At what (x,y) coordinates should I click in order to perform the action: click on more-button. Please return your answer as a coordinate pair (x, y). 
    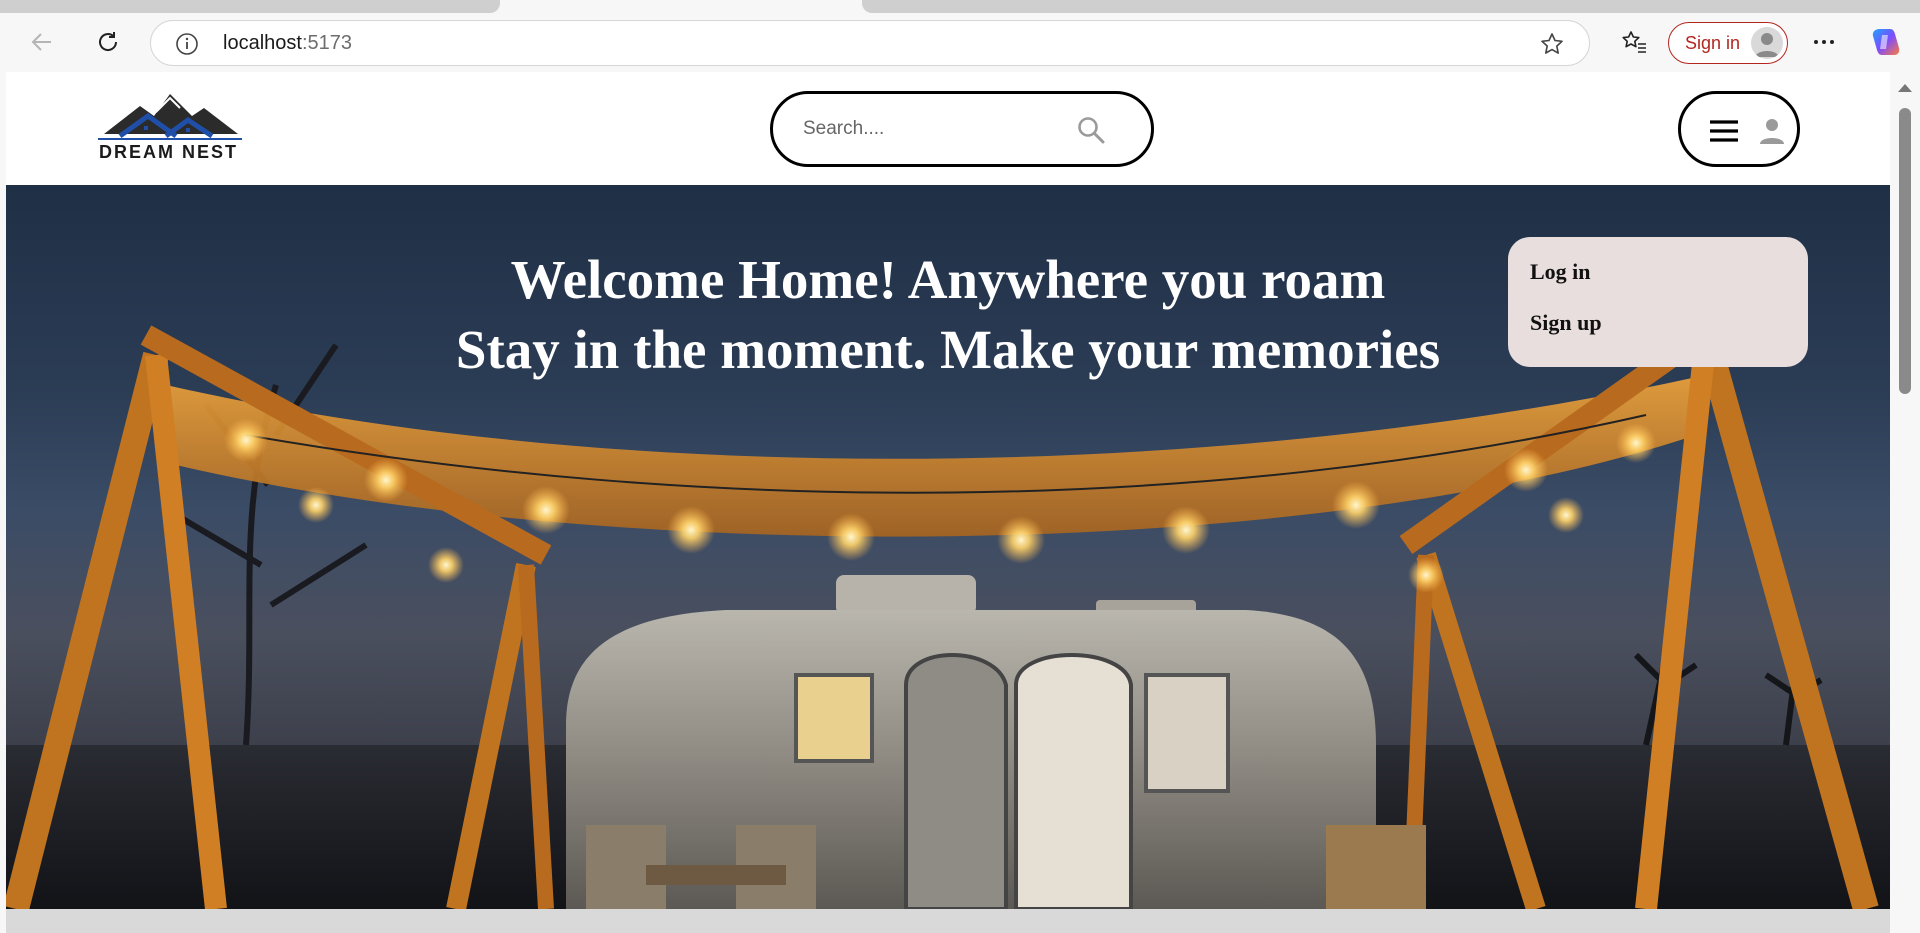
    Looking at the image, I should click on (1824, 42).